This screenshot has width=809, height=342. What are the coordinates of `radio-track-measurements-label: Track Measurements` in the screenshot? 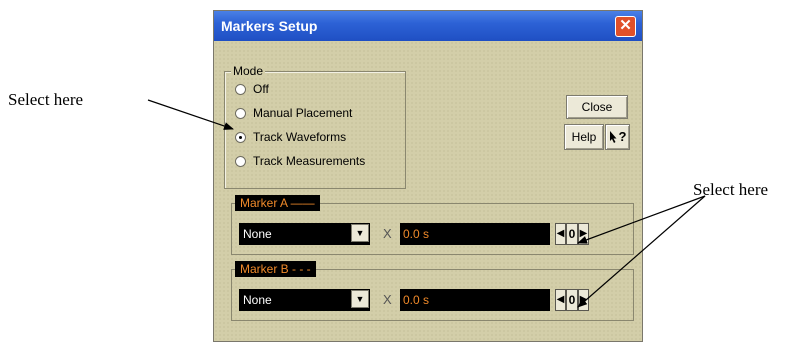 It's located at (309, 161).